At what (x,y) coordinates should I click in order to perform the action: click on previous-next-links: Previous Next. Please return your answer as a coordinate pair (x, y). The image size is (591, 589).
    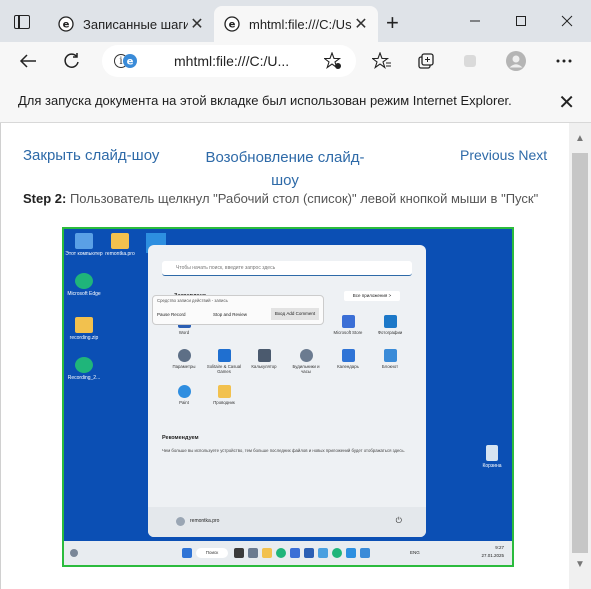
    Looking at the image, I should click on (503, 155).